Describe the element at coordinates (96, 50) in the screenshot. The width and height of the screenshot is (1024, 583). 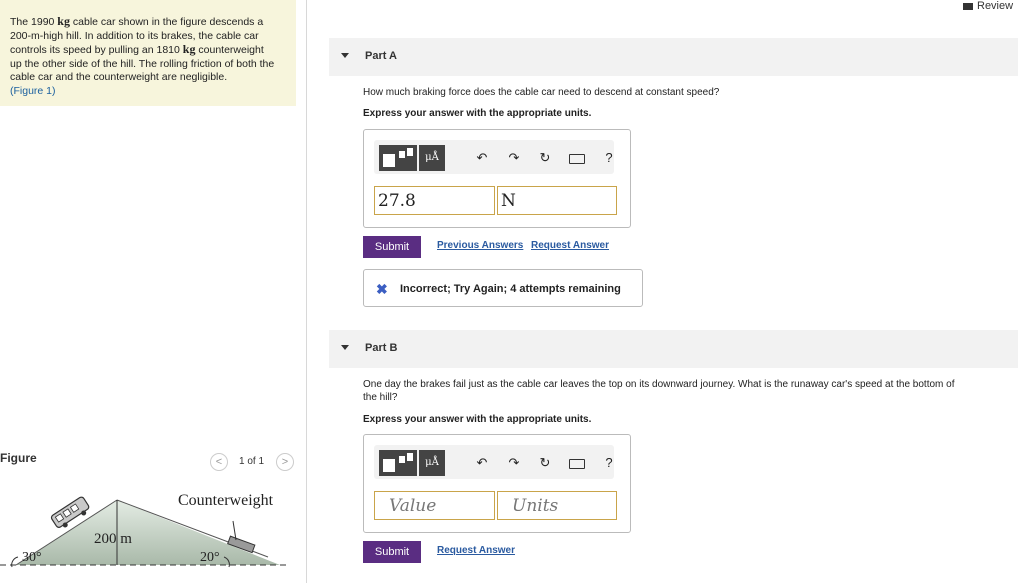
I see `problem-text-line: controls its speed by pulling an 1810` at that location.